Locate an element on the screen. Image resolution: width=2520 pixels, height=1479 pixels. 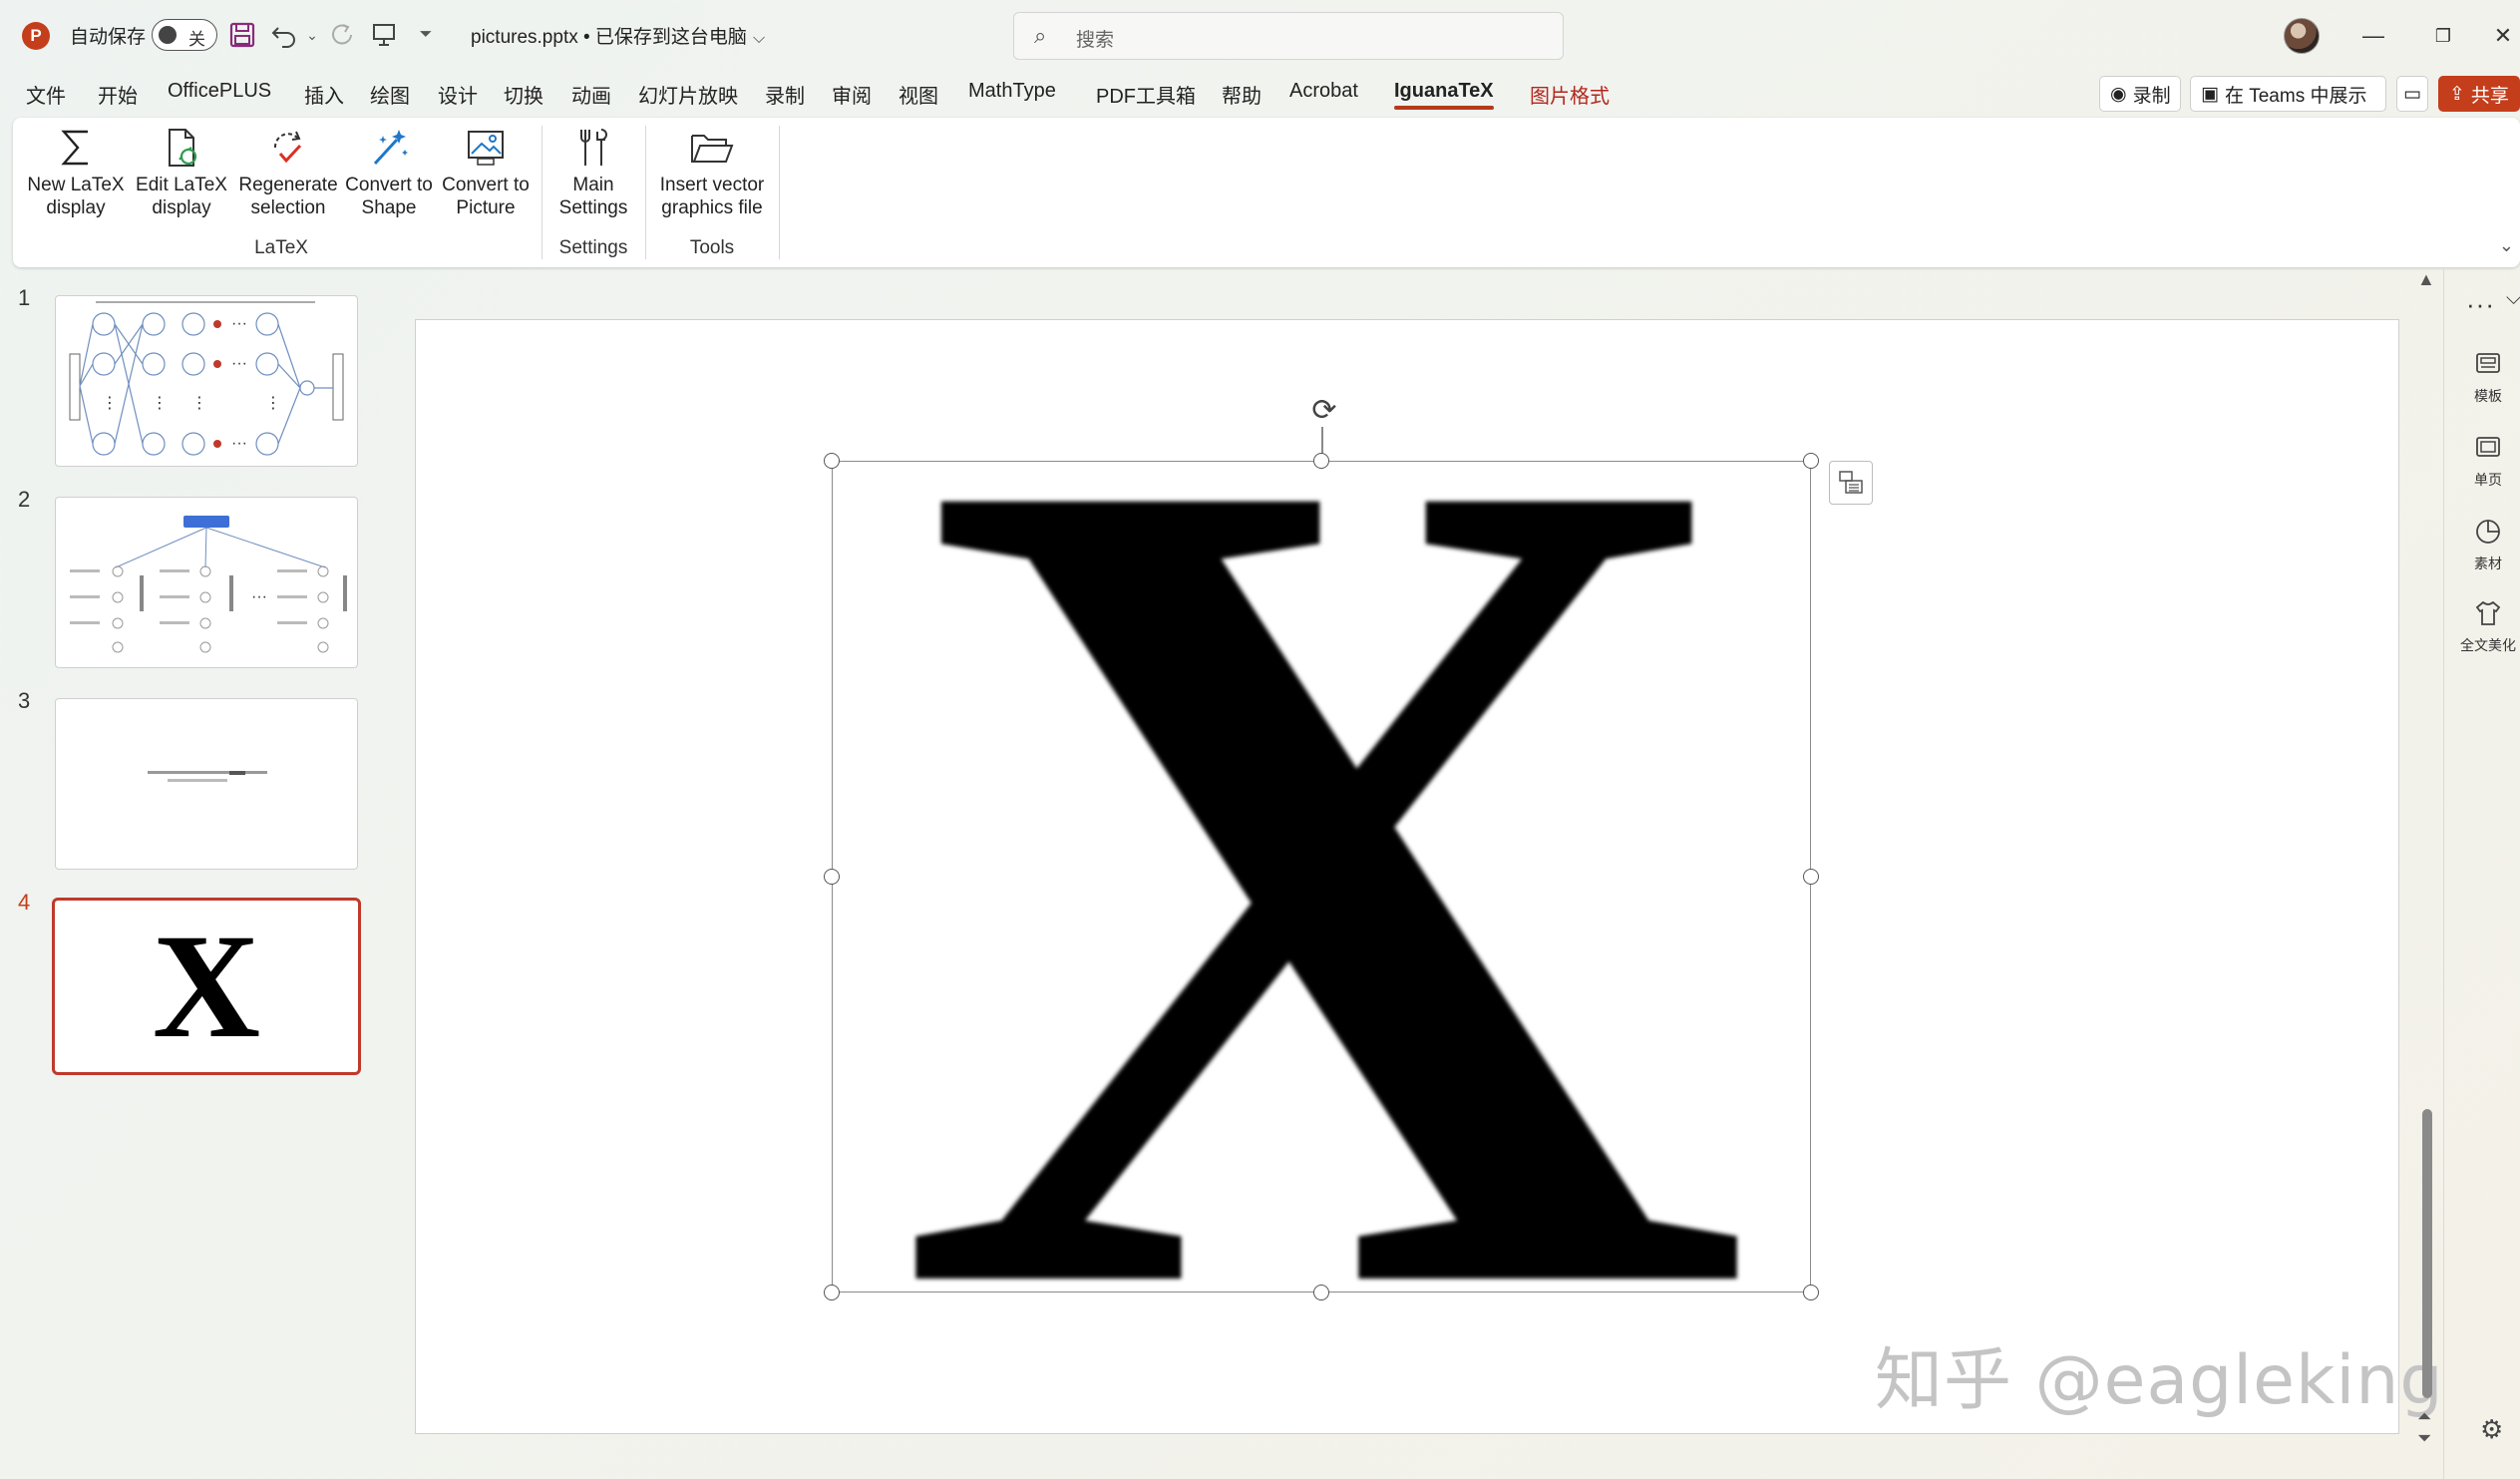
present-from-start-icon is located at coordinates (384, 35).